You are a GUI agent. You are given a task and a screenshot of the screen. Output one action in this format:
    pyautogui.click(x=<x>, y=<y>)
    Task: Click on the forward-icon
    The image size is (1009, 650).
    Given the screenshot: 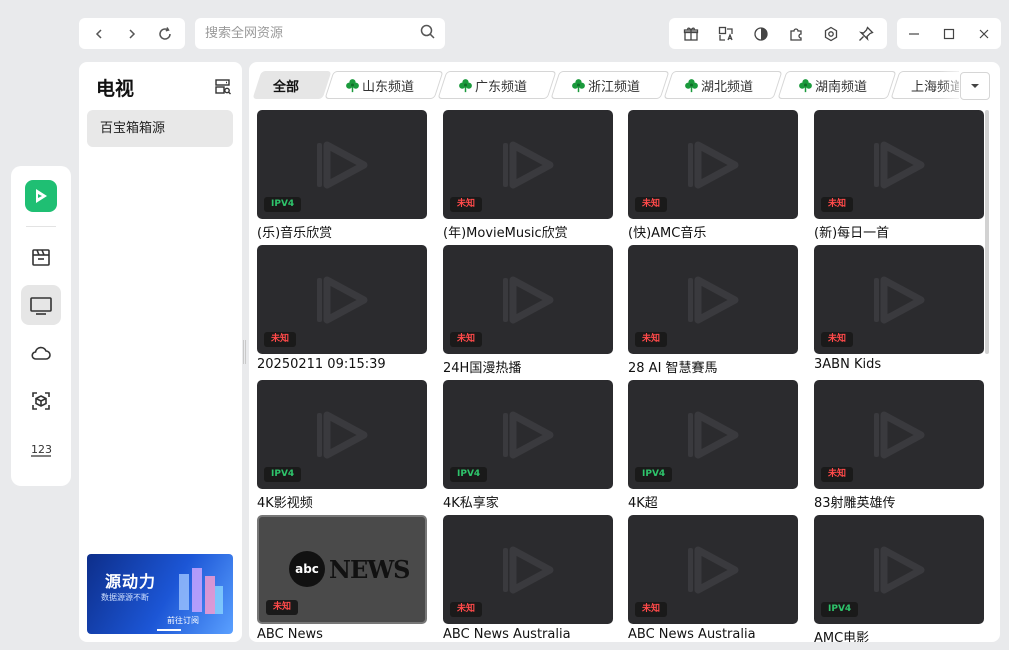 What is the action you would take?
    pyautogui.click(x=132, y=34)
    